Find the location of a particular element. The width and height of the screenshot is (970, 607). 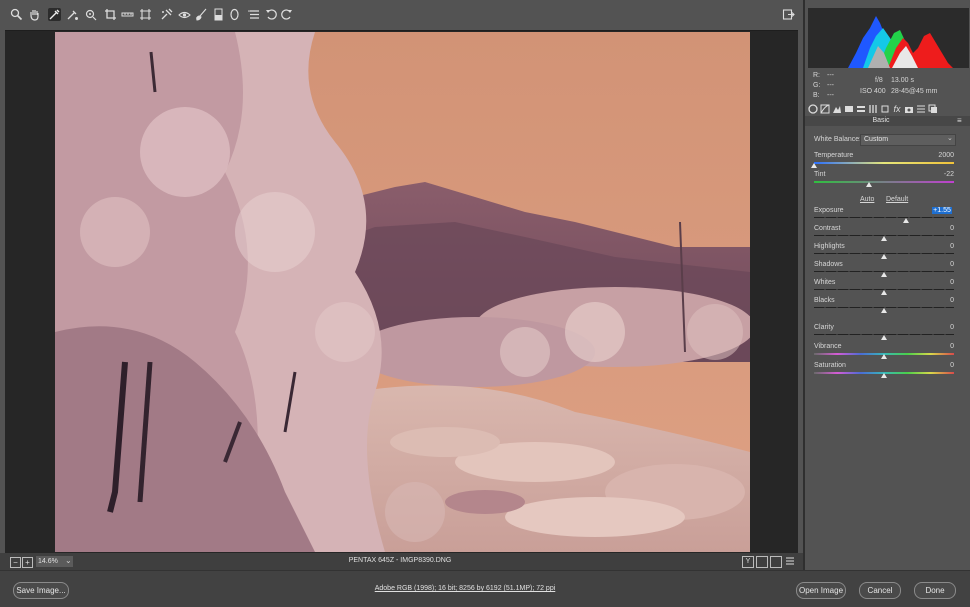

rotate-right-icon is located at coordinates (286, 14).